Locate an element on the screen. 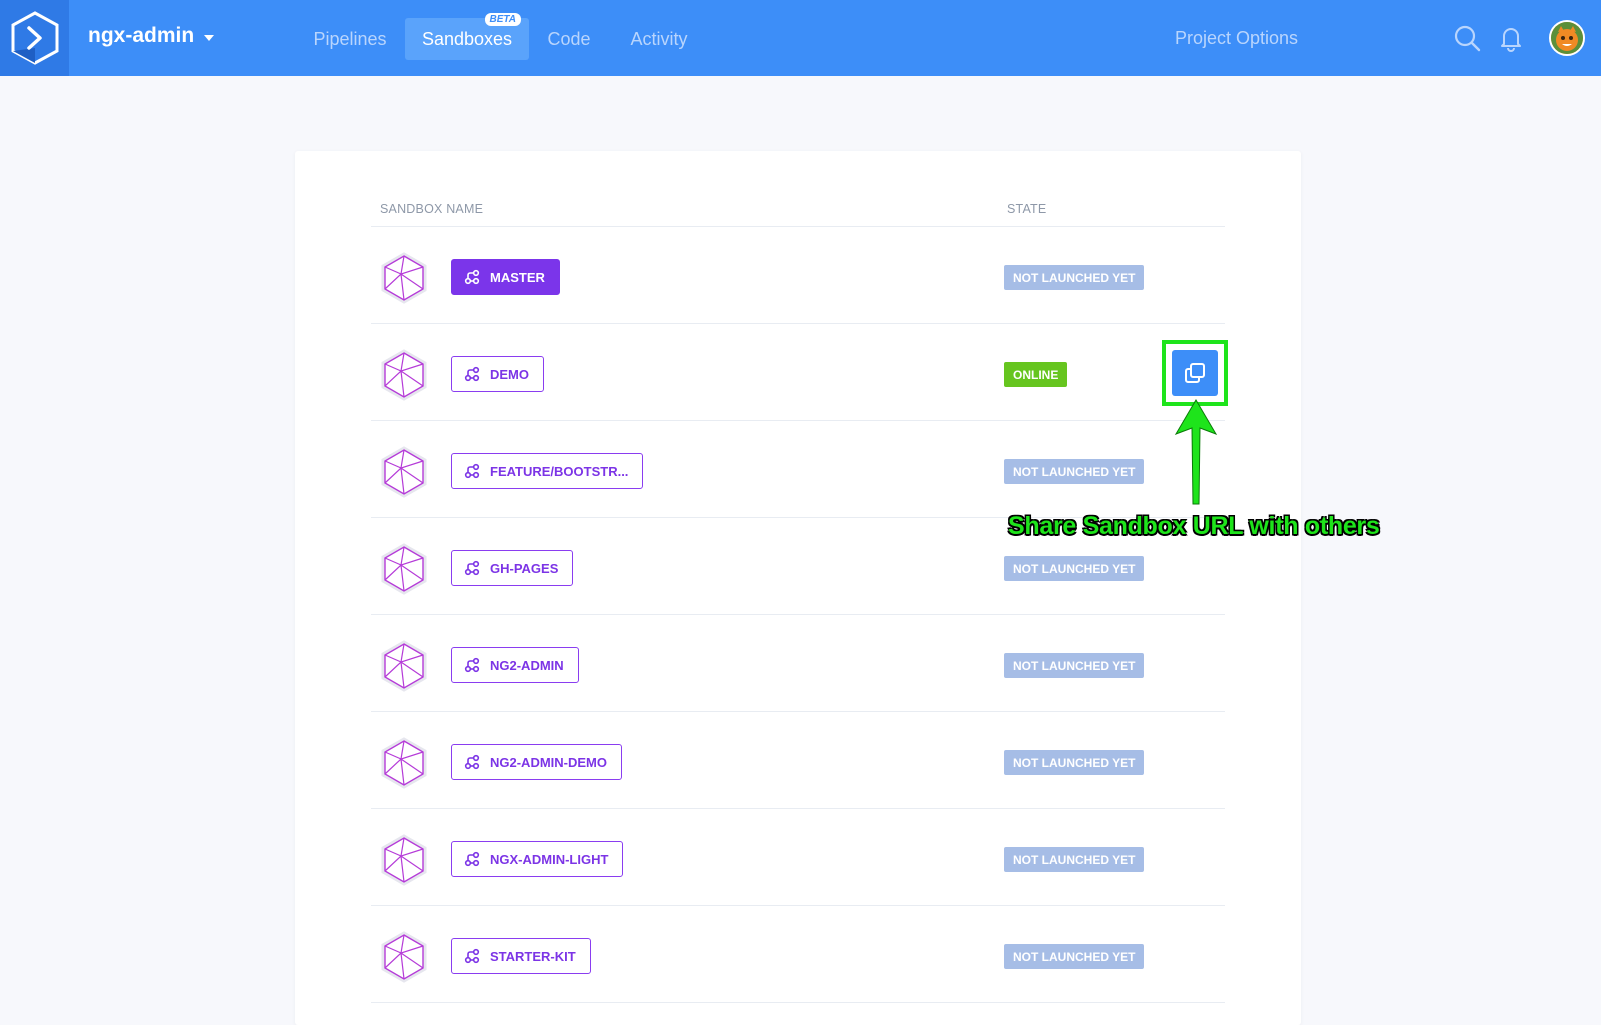 The image size is (1601, 1025). tab-label: Activity is located at coordinates (659, 38).